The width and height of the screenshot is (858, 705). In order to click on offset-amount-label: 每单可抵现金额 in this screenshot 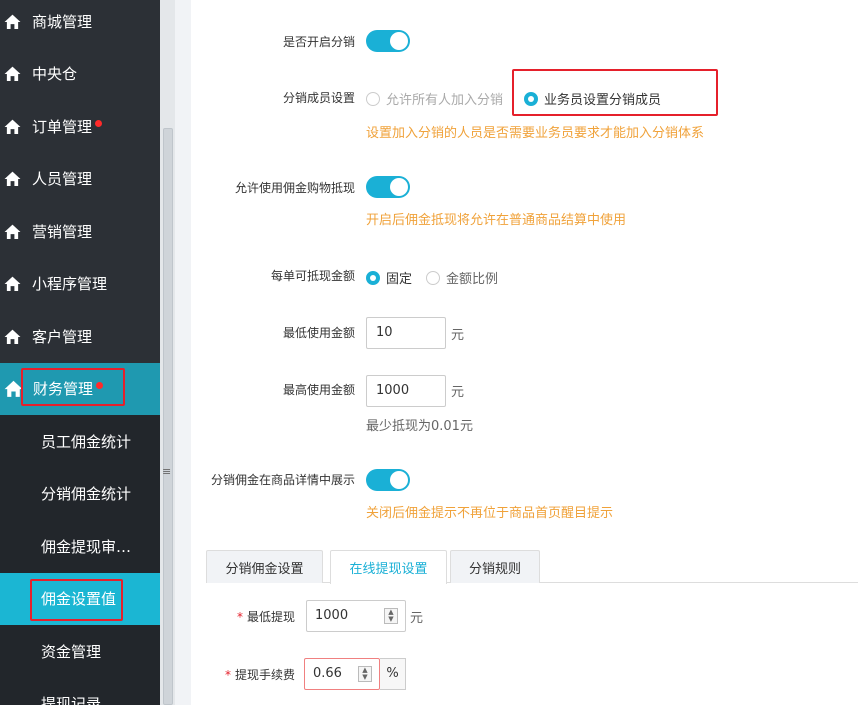, I will do `click(312, 276)`.